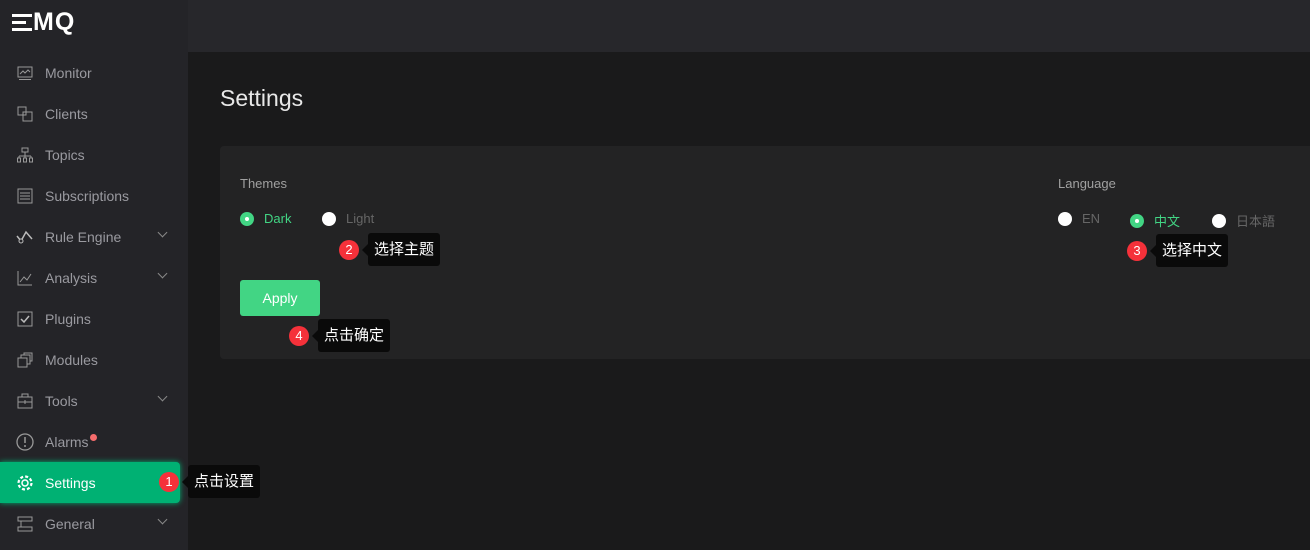 The height and width of the screenshot is (550, 1310). I want to click on sidebar-item-label: Tools, so click(61, 400).